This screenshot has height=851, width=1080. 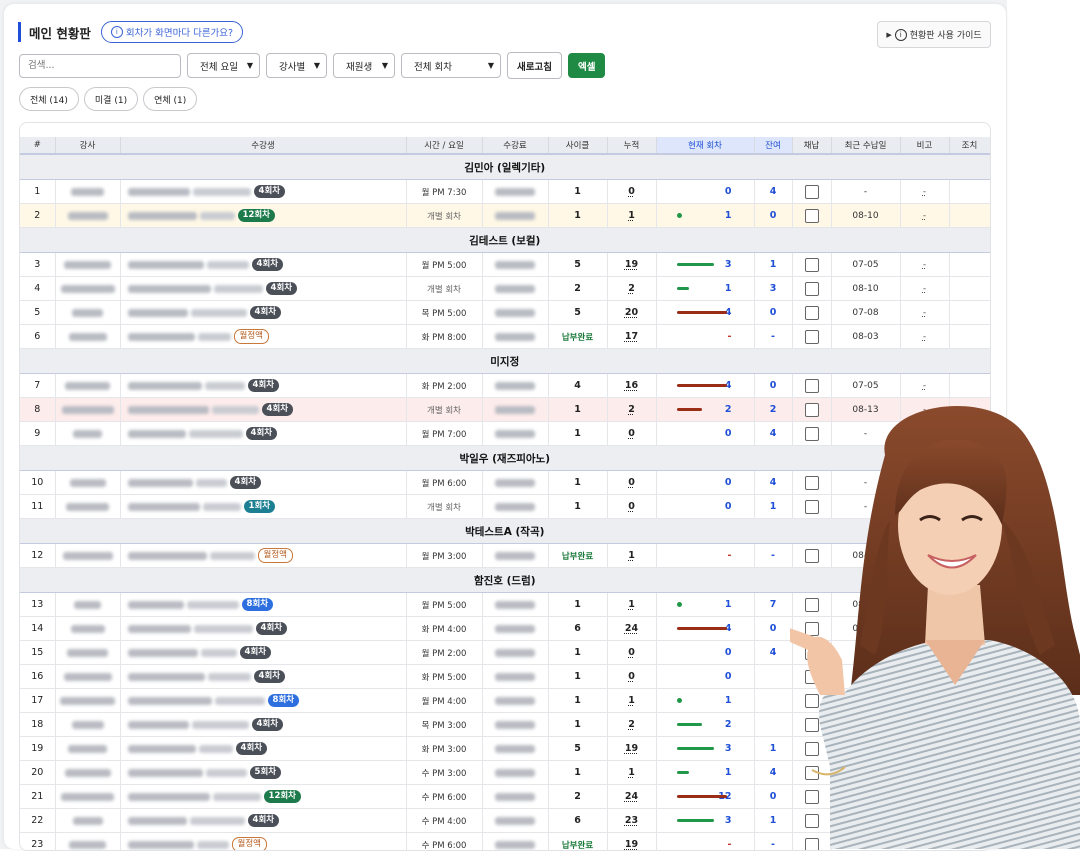 What do you see at coordinates (49, 99) in the screenshot?
I see `chip-all: 전체 (14)` at bounding box center [49, 99].